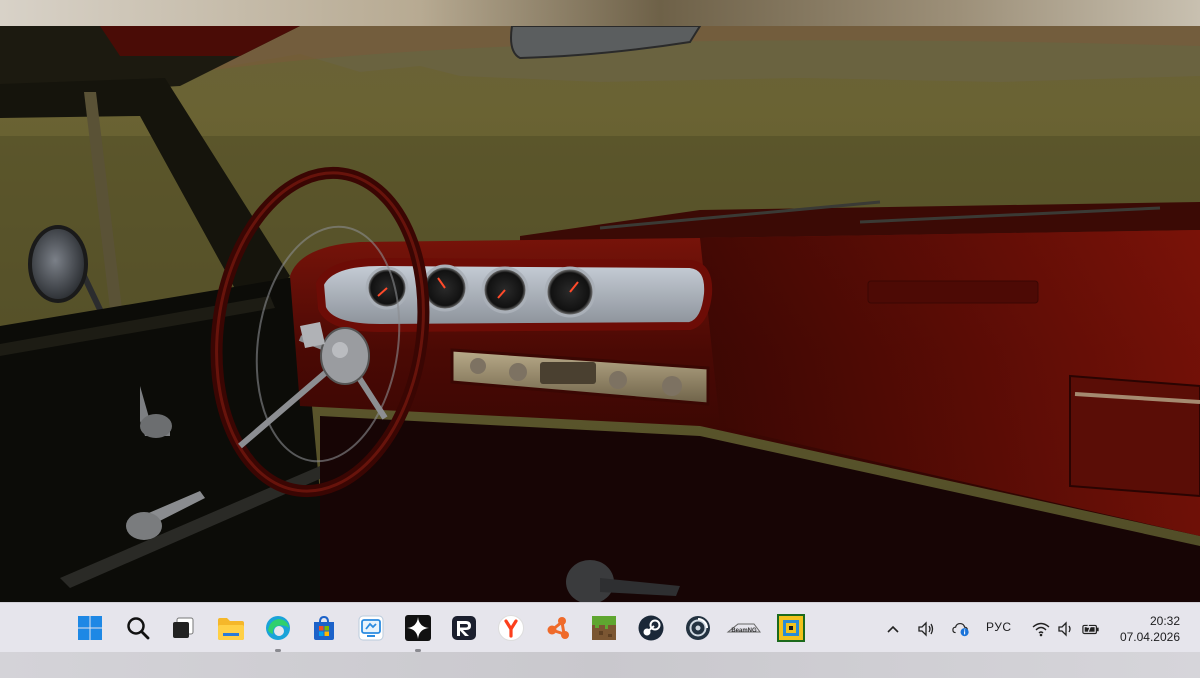 The width and height of the screenshot is (1200, 678). I want to click on battery-tray-button, so click(1091, 629).